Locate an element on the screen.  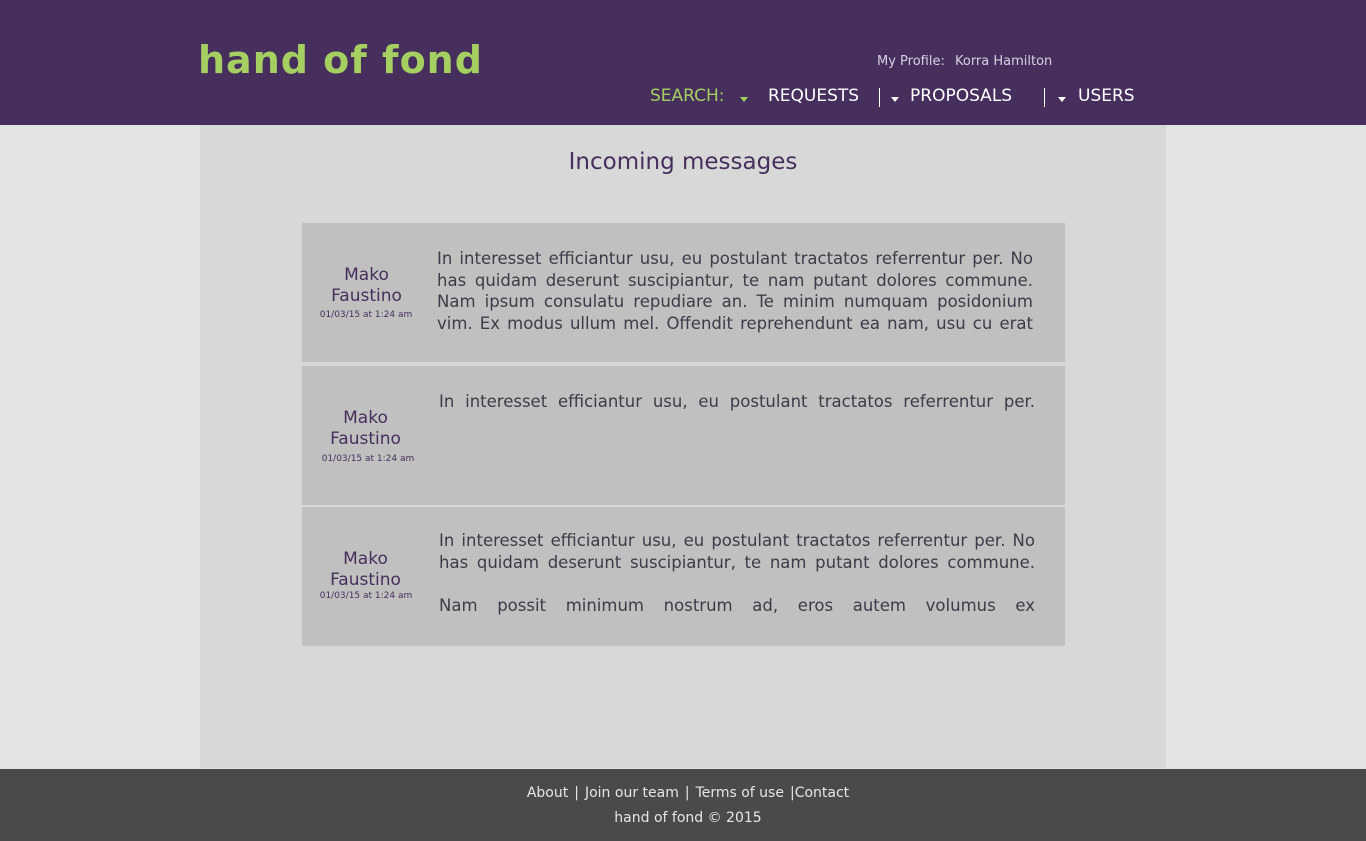
nav-requests: REQUESTS is located at coordinates (813, 98).